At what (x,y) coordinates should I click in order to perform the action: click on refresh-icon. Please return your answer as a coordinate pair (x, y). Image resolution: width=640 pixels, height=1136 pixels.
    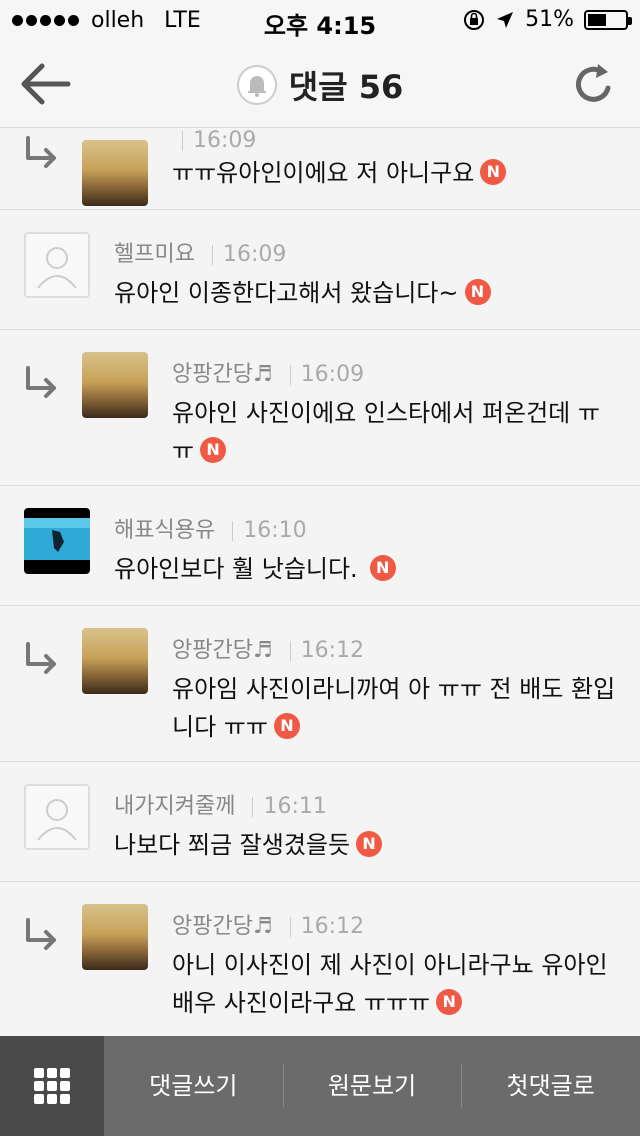
    Looking at the image, I should click on (594, 84).